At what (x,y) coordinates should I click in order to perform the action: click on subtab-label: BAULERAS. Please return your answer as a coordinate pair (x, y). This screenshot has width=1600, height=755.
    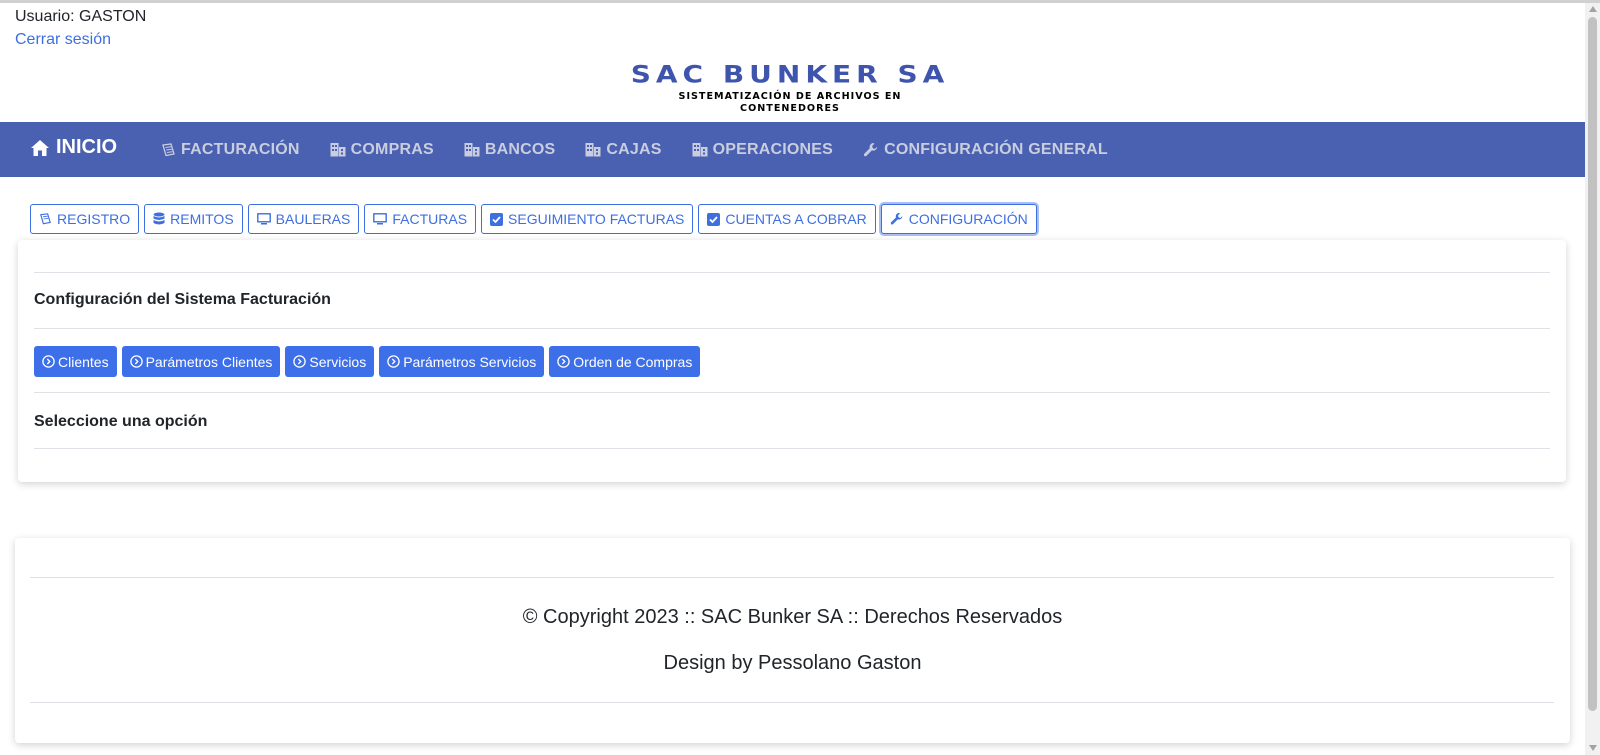
    Looking at the image, I should click on (313, 219).